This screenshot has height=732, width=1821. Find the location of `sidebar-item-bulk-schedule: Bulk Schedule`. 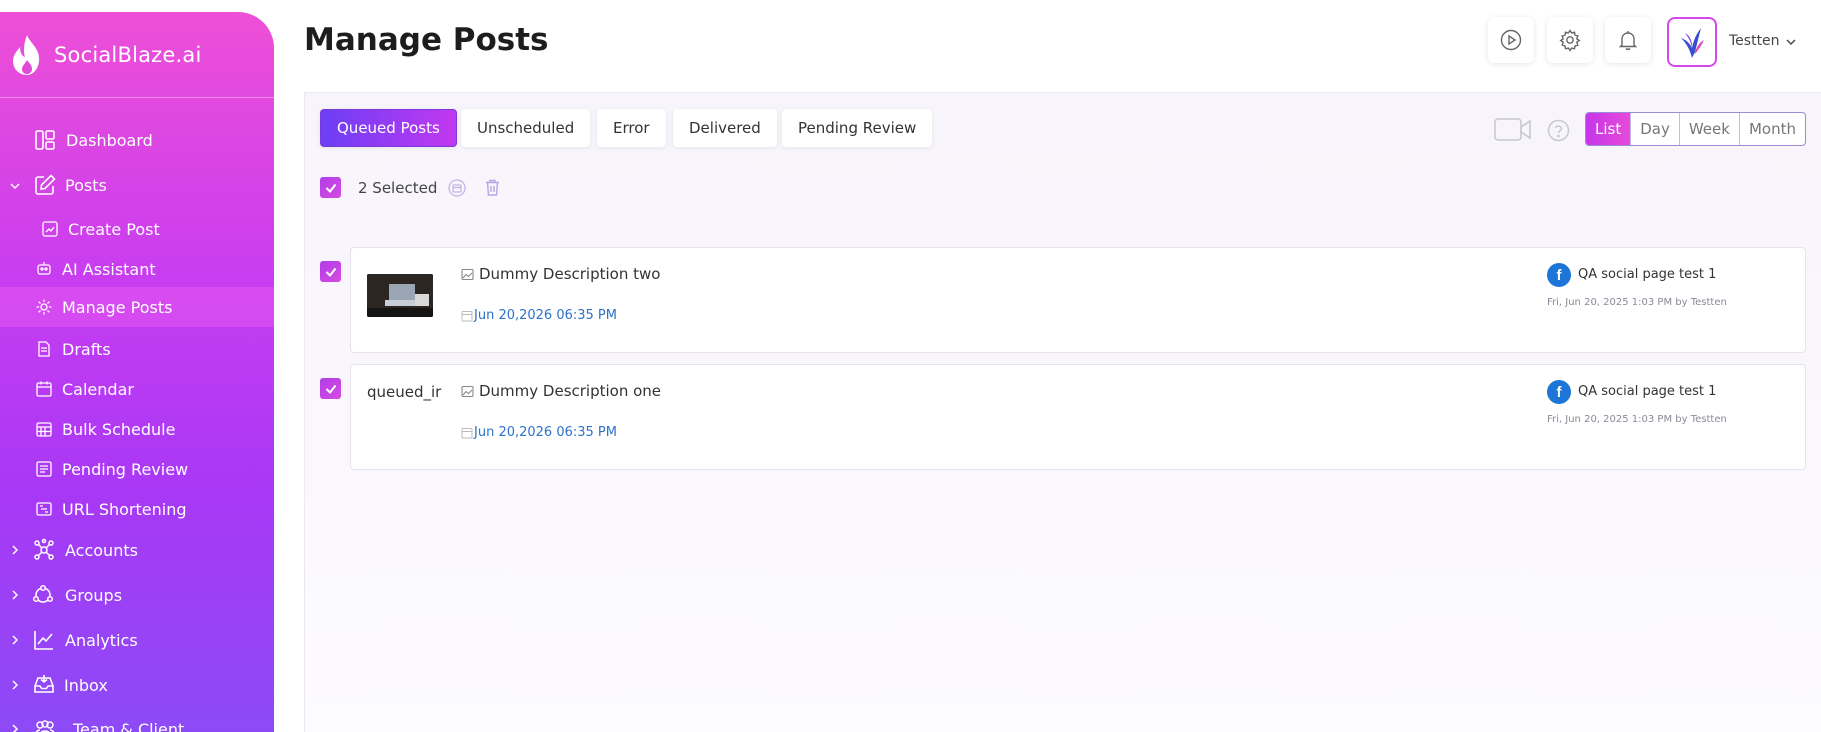

sidebar-item-bulk-schedule: Bulk Schedule is located at coordinates (137, 429).